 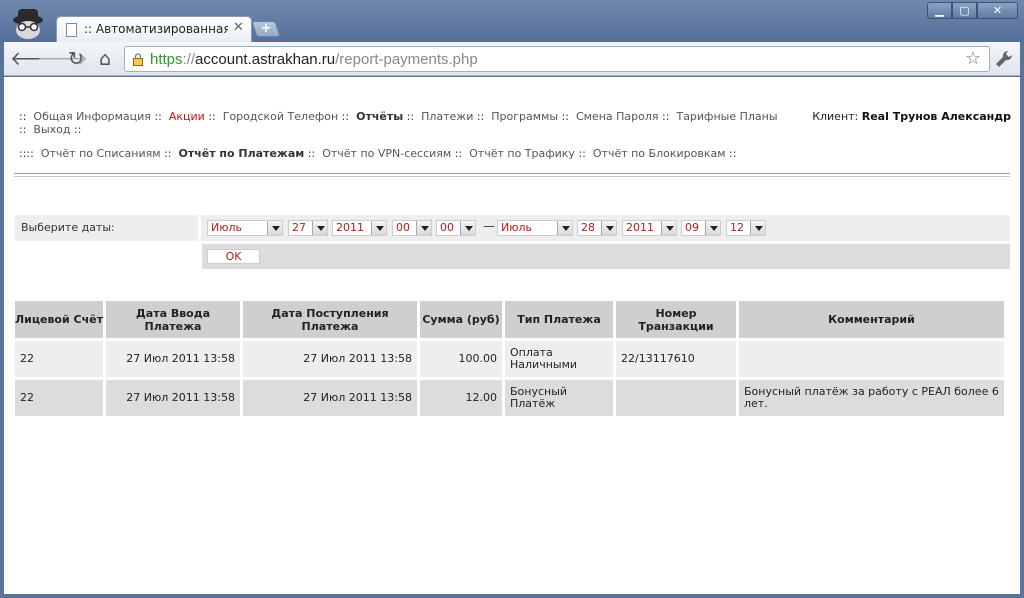 What do you see at coordinates (524, 116) in the screenshot?
I see `nav-item-5: Программы` at bounding box center [524, 116].